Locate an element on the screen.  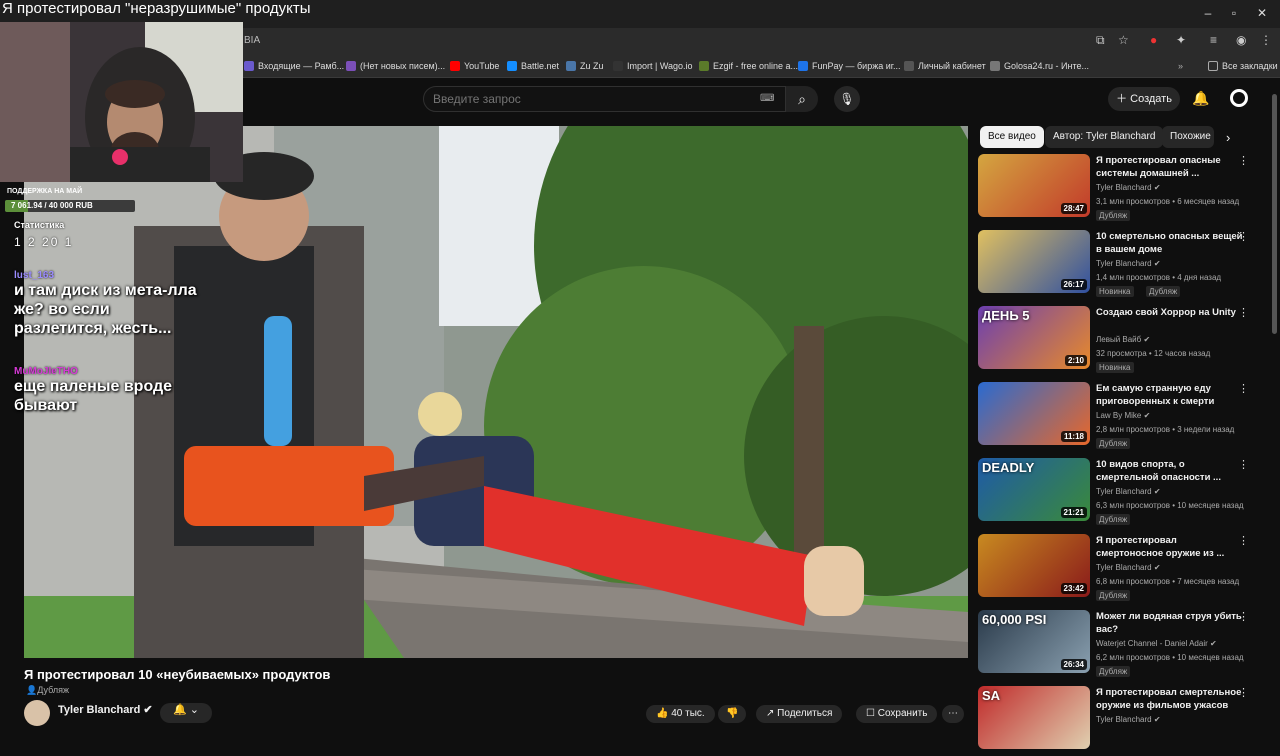
star-icon: ☆ is located at coordinates (1123, 40).